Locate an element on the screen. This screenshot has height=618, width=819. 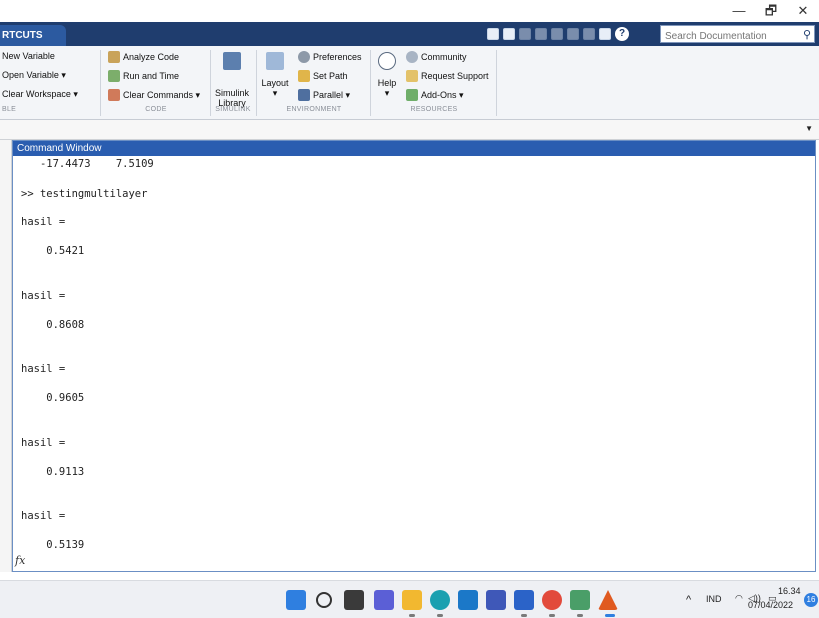
output-line: 0.9113 is located at coordinates (53, 472).